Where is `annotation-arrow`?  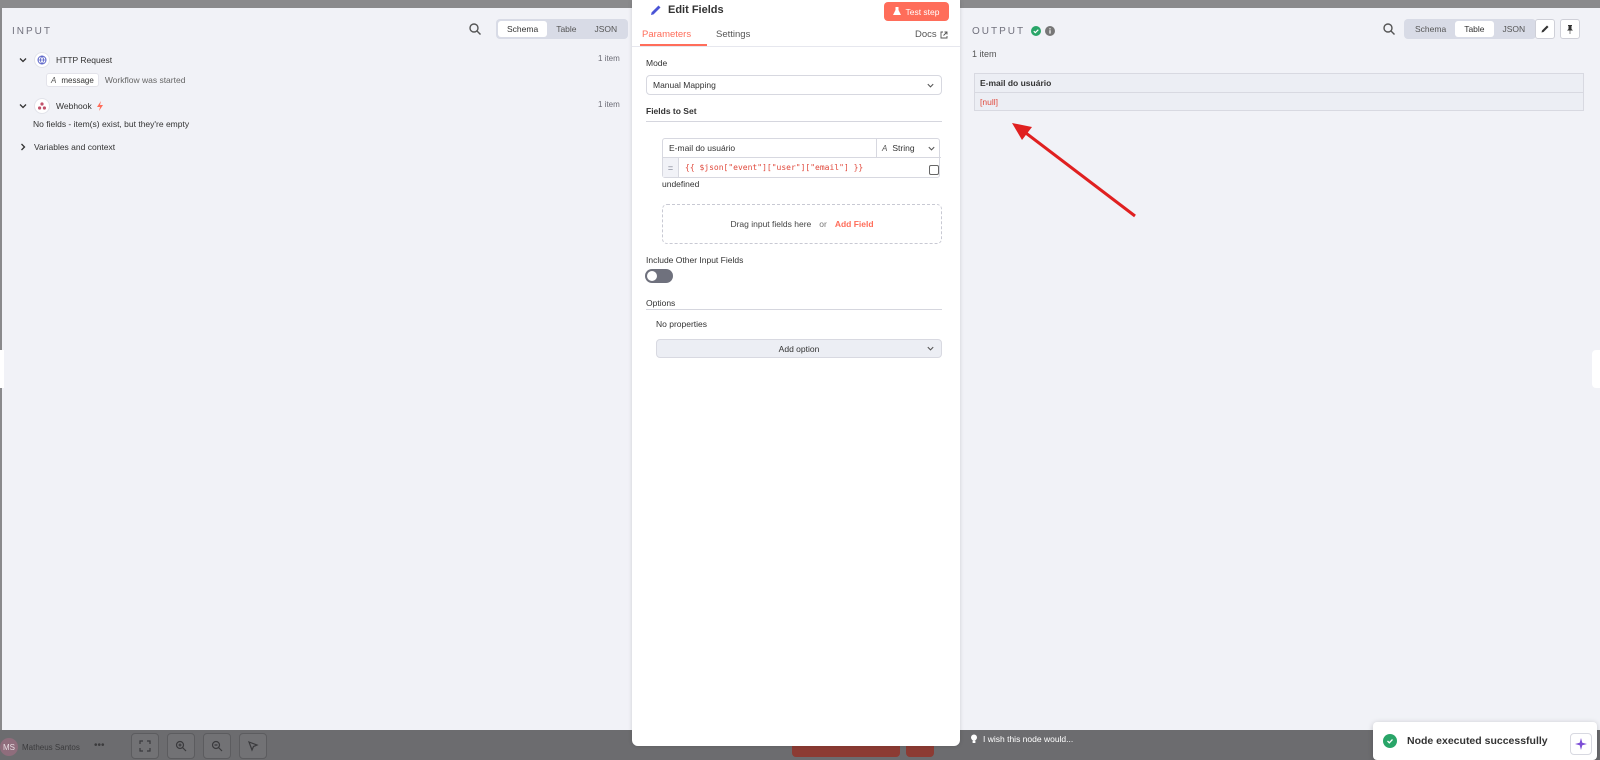 annotation-arrow is located at coordinates (1074, 170).